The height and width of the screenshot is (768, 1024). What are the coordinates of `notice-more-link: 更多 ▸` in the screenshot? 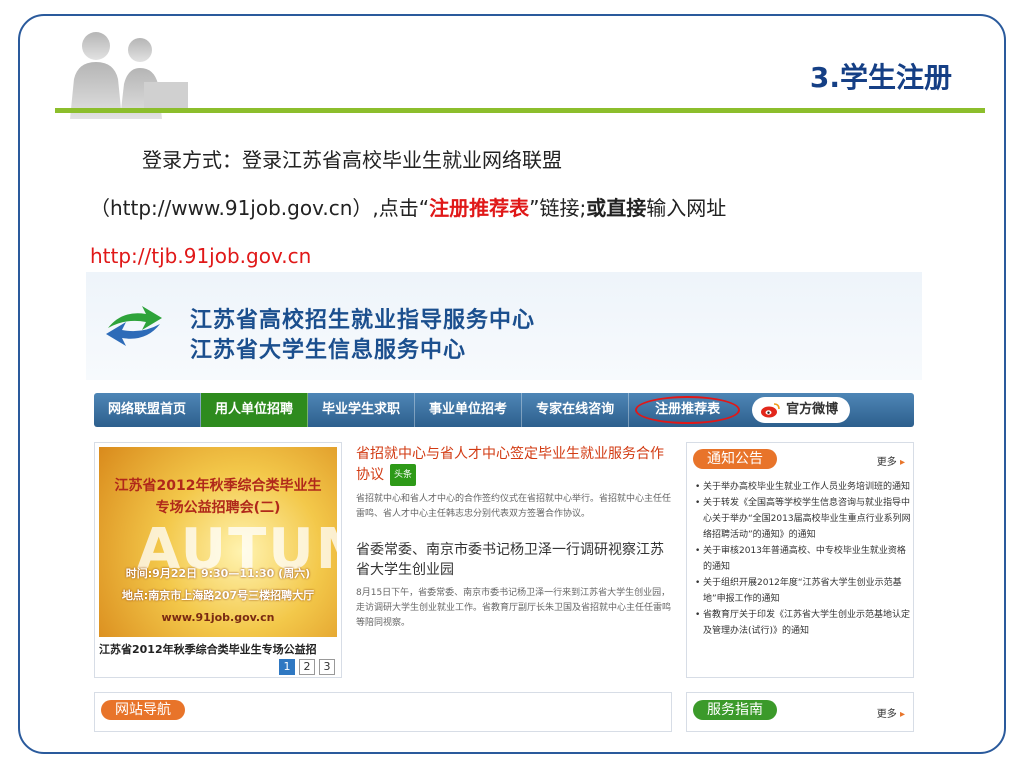 It's located at (891, 460).